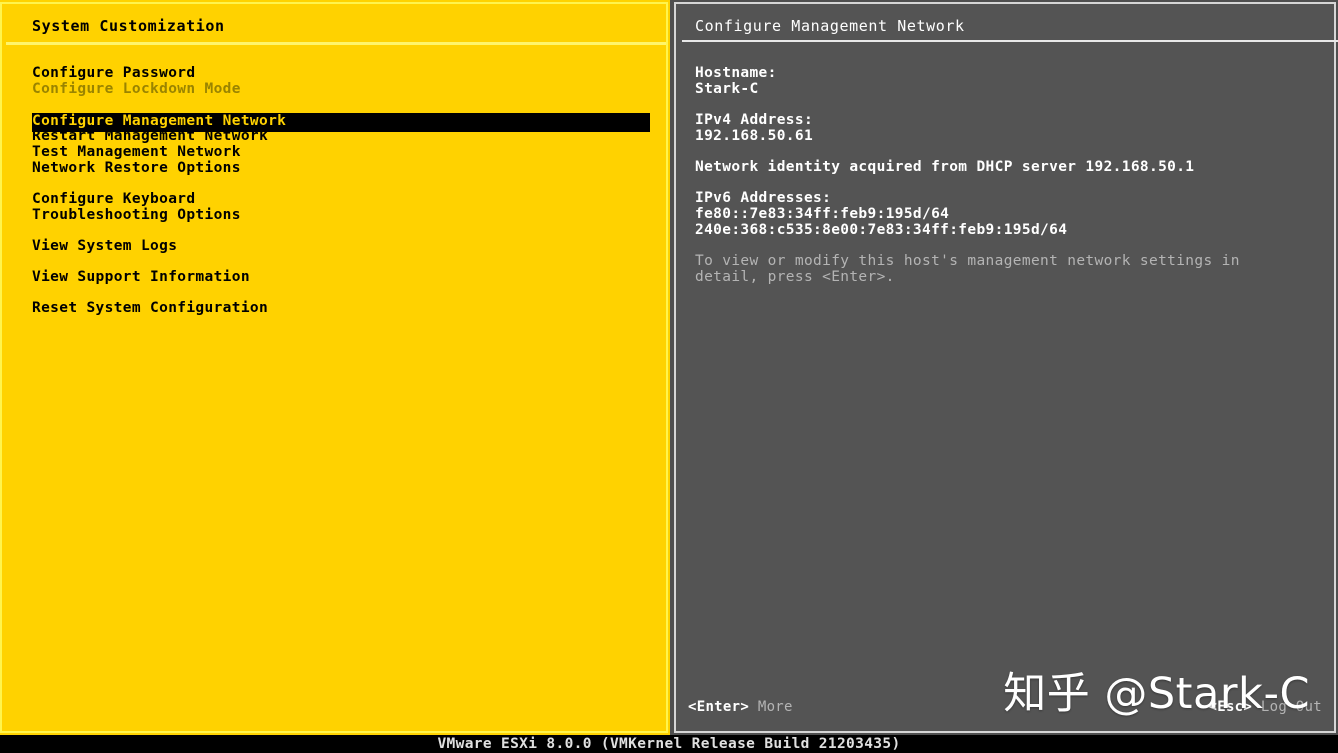 Image resolution: width=1338 pixels, height=753 pixels. Describe the element at coordinates (150, 308) in the screenshot. I see `menu-item-reset-system-configuration: Reset System Configuration` at that location.